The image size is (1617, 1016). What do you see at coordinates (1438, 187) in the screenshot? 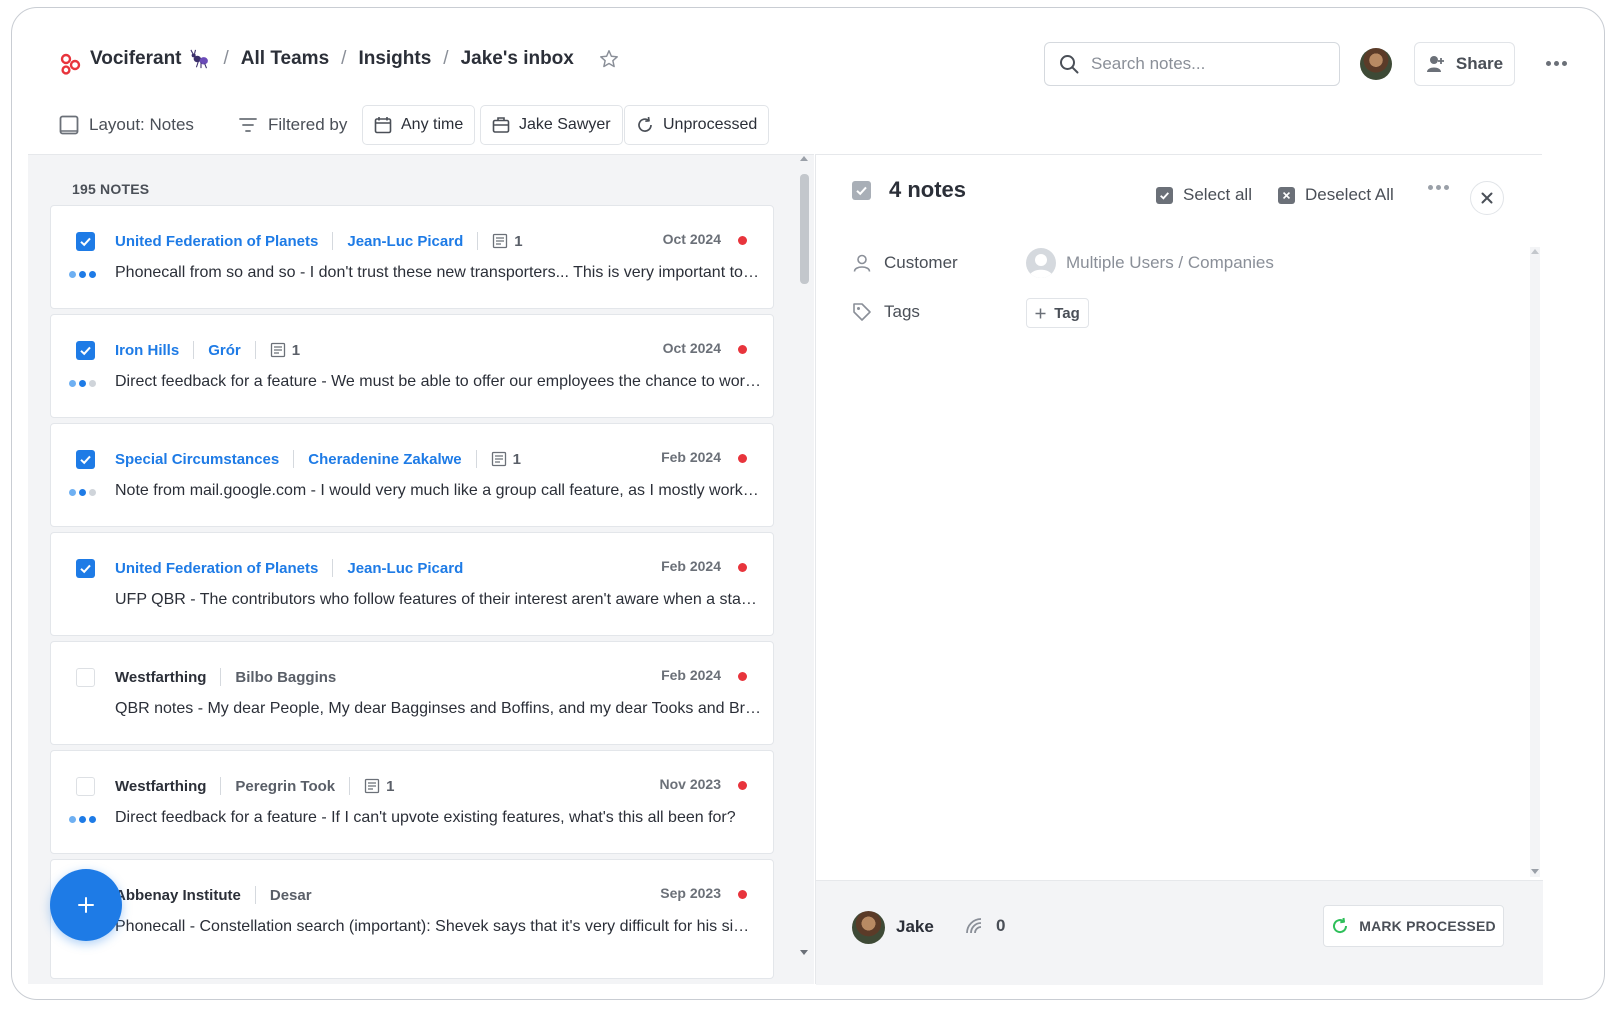
I see `detail-more-button` at bounding box center [1438, 187].